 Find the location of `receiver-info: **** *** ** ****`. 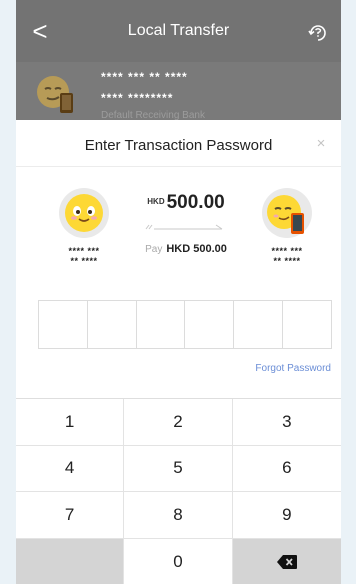

receiver-info: **** *** ** **** is located at coordinates (287, 226).